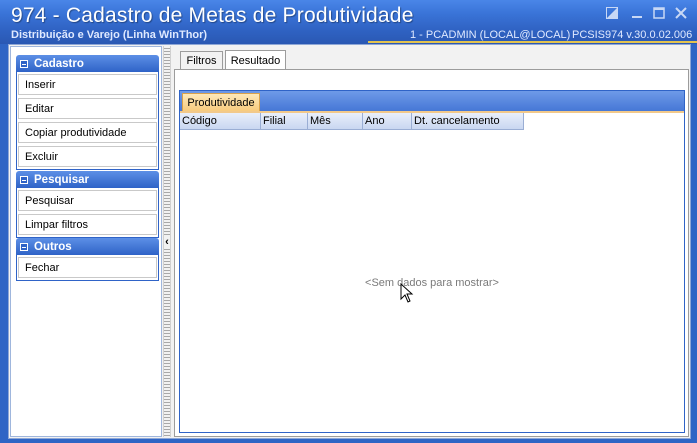  Describe the element at coordinates (407, 292) in the screenshot. I see `mouse-pointer-icon` at that location.